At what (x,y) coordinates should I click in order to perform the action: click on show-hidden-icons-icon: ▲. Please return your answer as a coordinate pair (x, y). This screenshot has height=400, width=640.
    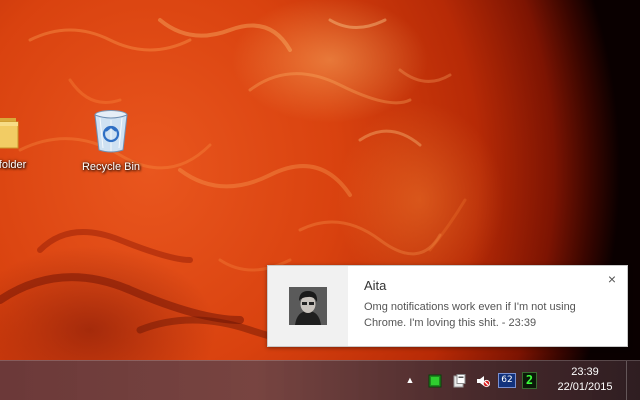
    Looking at the image, I should click on (410, 380).